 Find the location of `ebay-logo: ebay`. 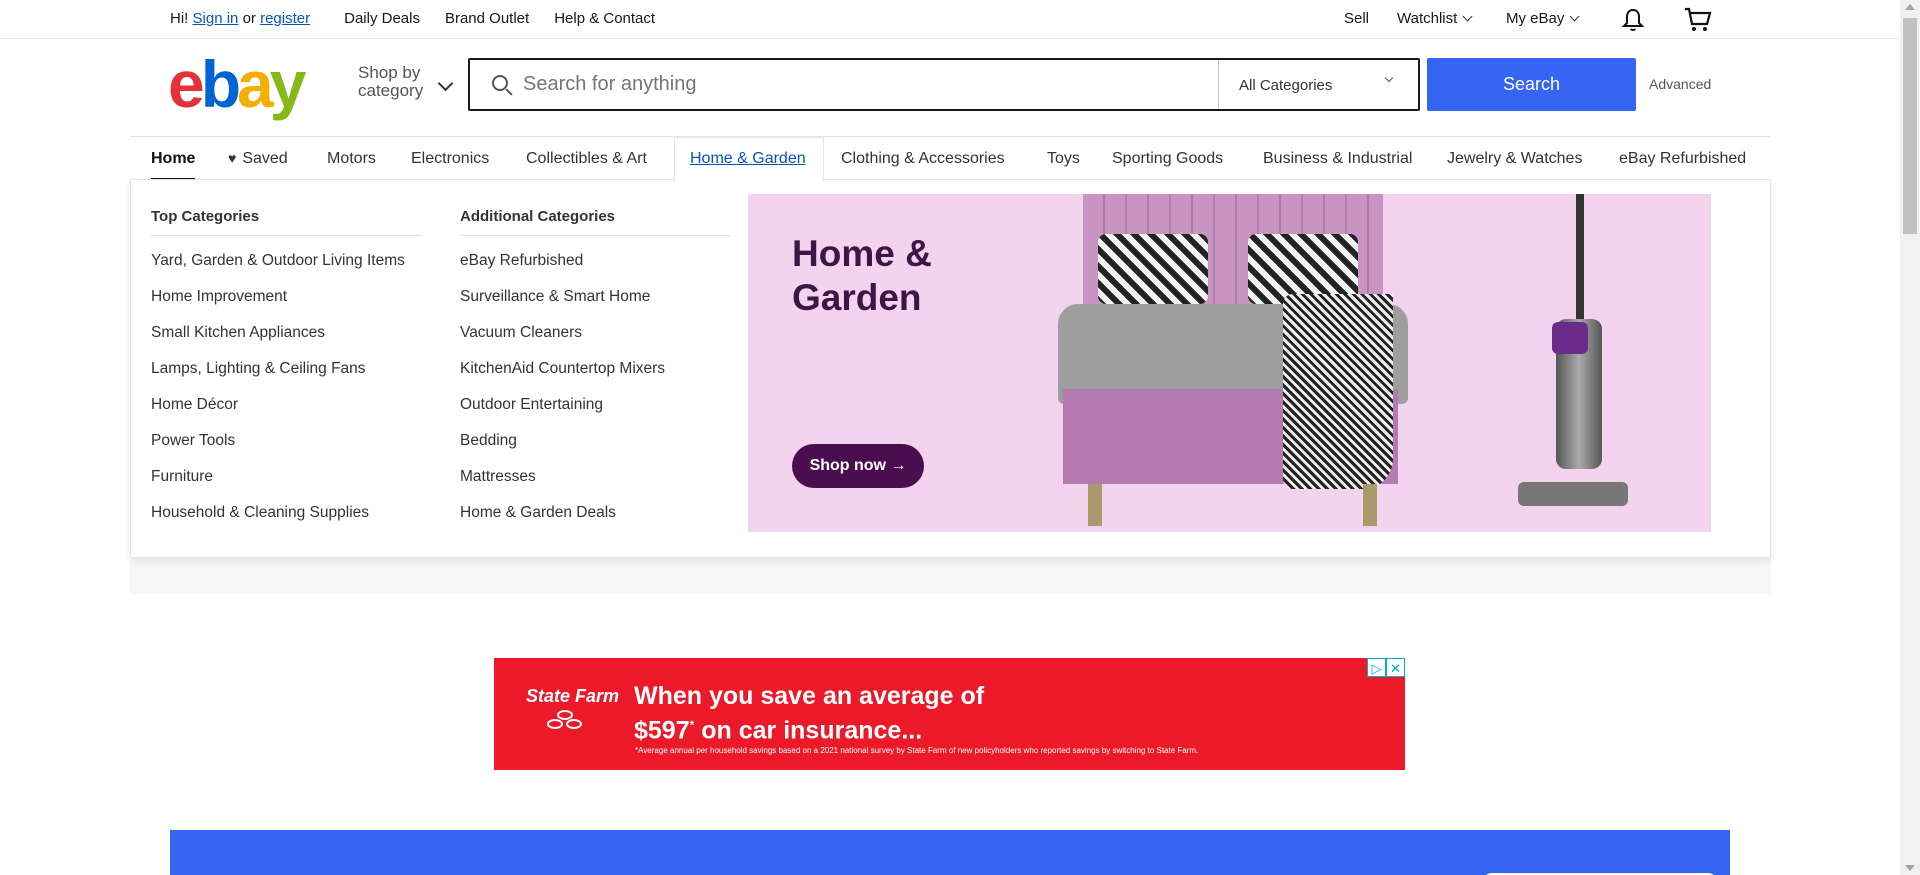

ebay-logo: ebay is located at coordinates (237, 84).